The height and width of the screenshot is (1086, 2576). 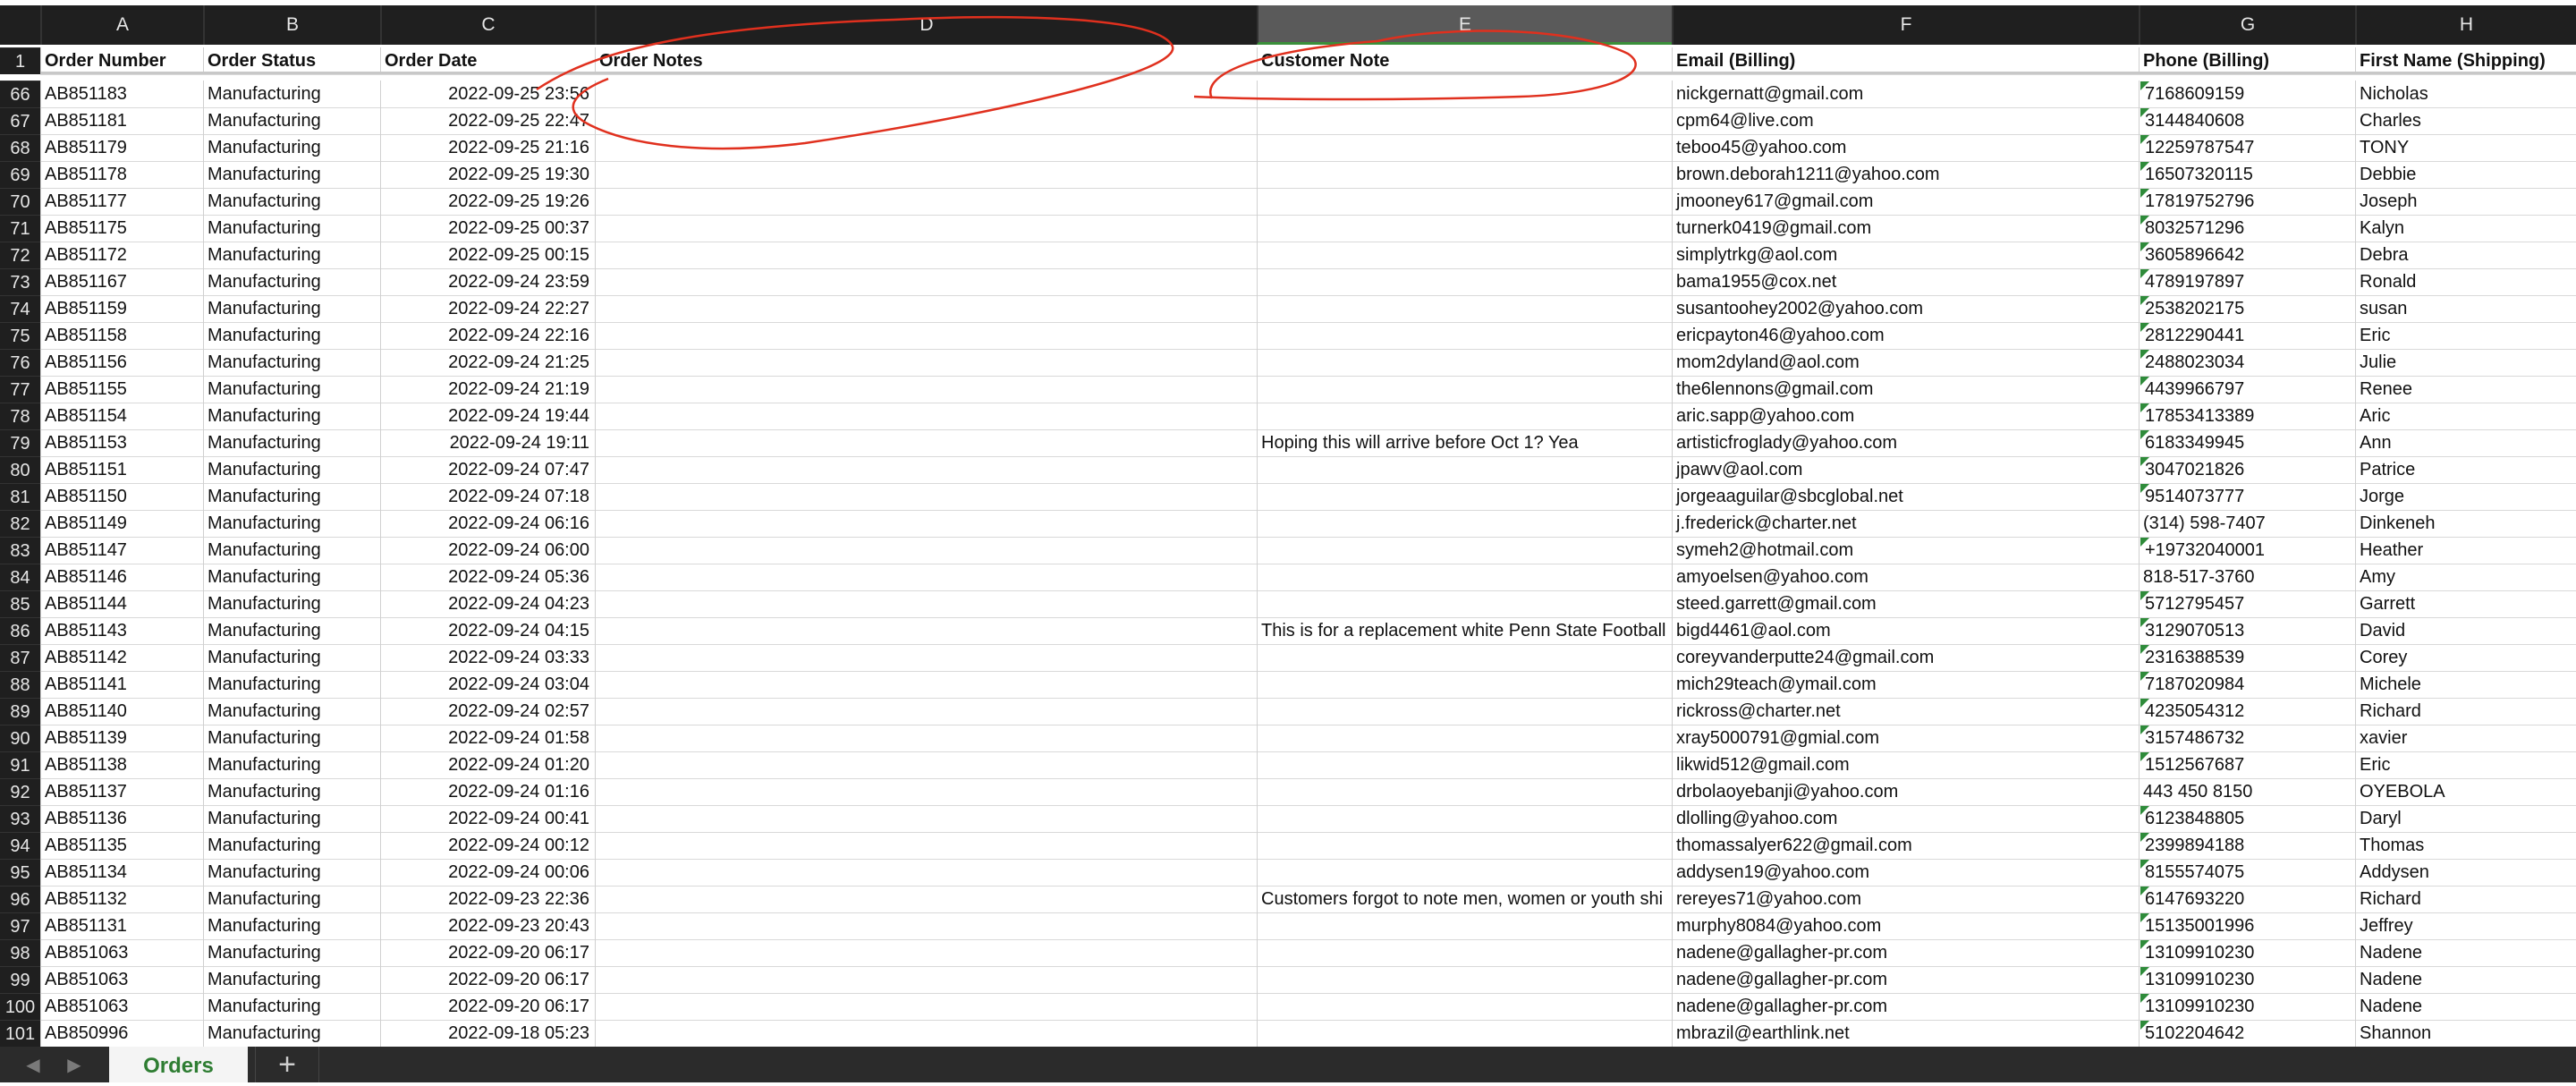 I want to click on cell-date: 2022-09-25 00:37, so click(x=487, y=228).